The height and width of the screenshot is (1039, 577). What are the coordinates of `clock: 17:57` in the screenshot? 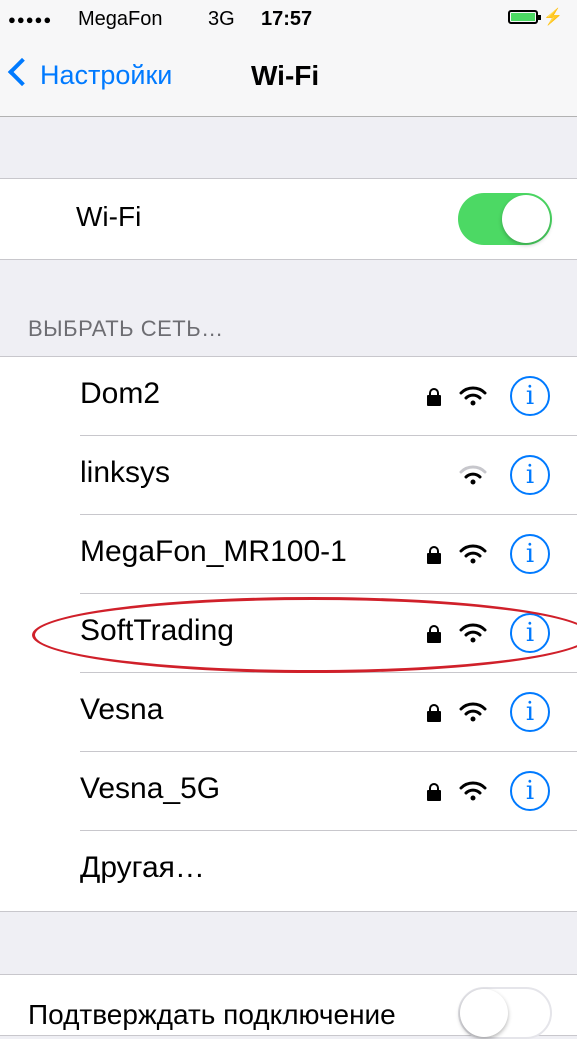 It's located at (287, 19).